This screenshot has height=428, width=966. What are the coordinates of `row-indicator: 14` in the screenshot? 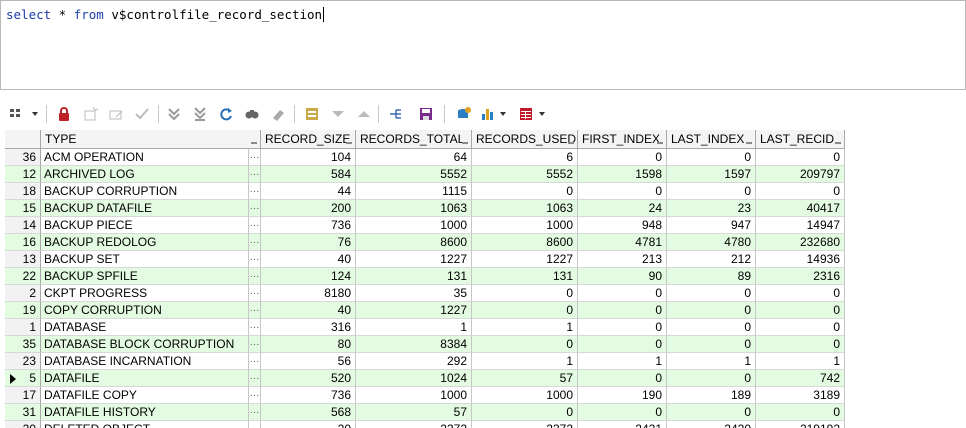 It's located at (23, 225).